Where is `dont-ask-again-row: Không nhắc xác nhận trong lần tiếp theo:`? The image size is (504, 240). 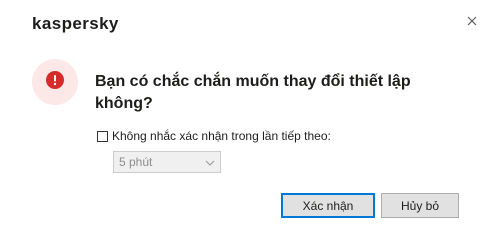
dont-ask-again-row: Không nhắc xác nhận trong lần tiếp theo: is located at coordinates (214, 136).